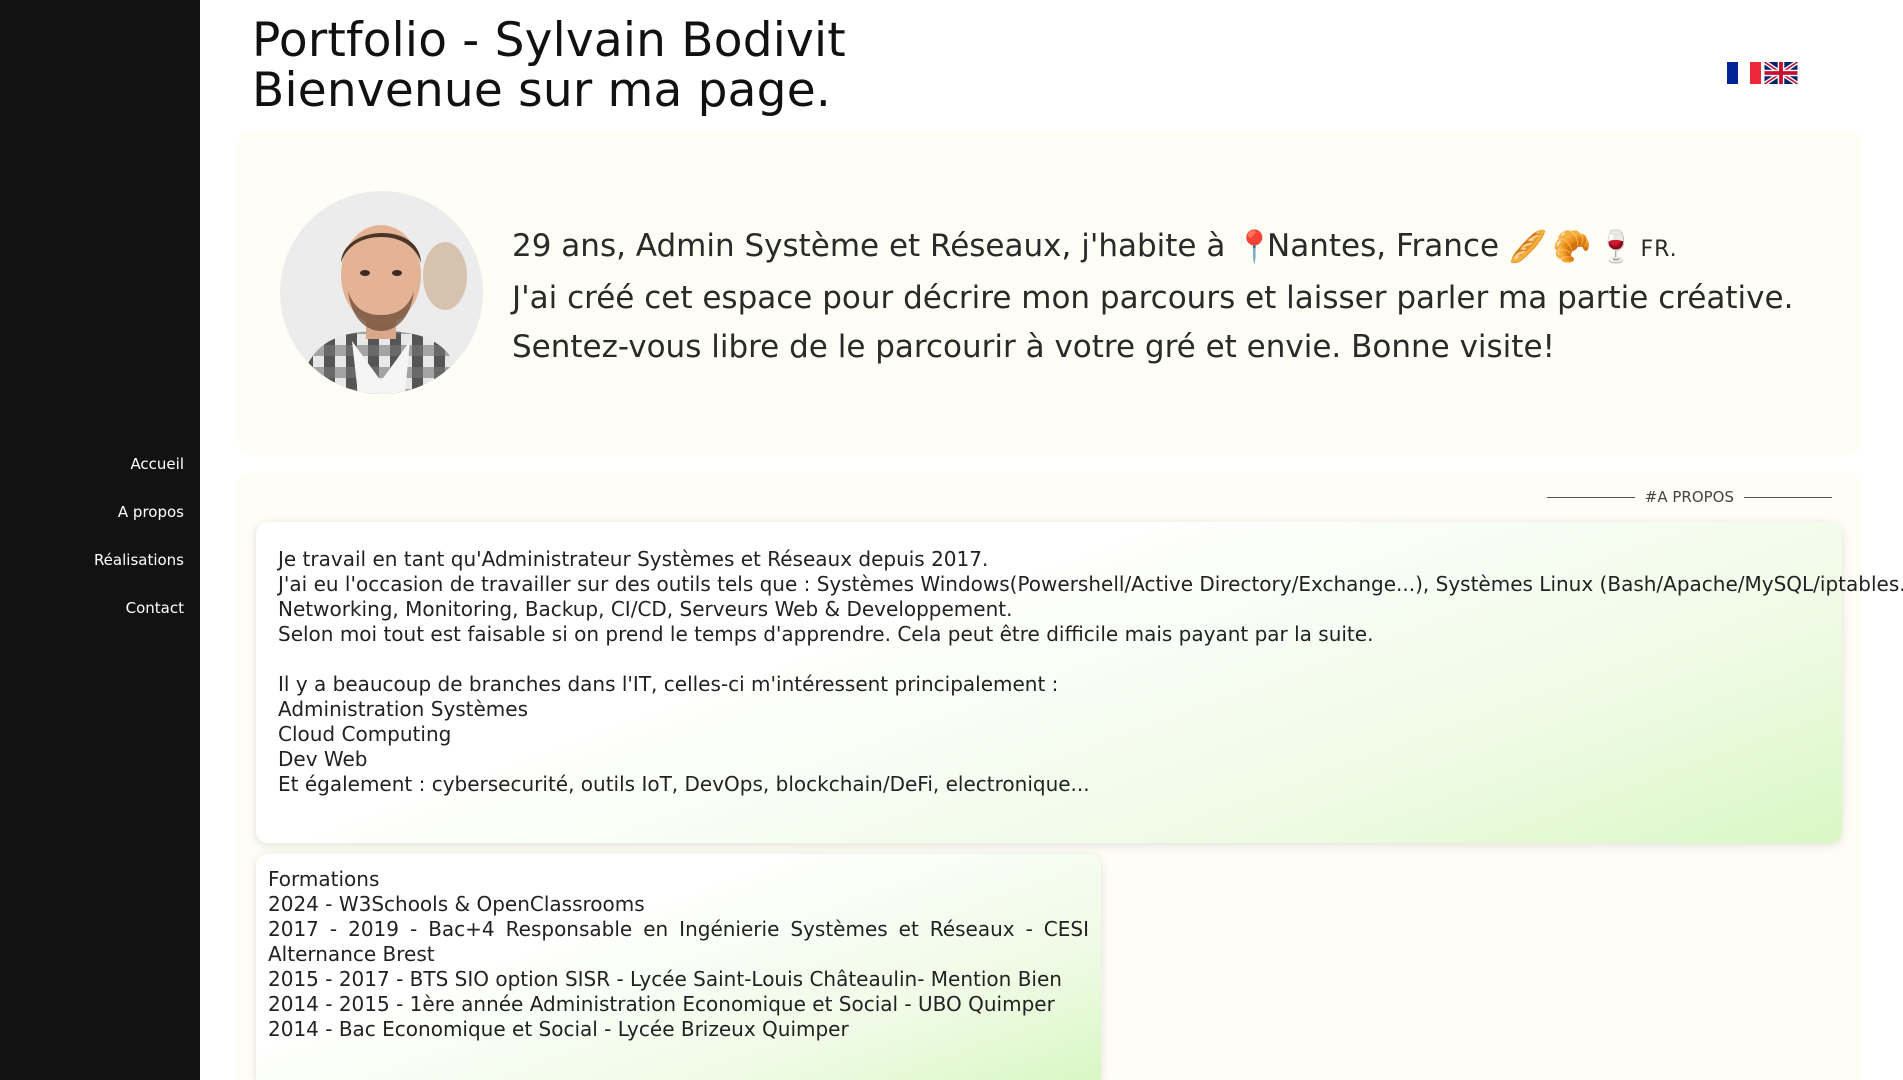 This screenshot has height=1080, width=1903. Describe the element at coordinates (1744, 73) in the screenshot. I see `fr-flag-icon` at that location.